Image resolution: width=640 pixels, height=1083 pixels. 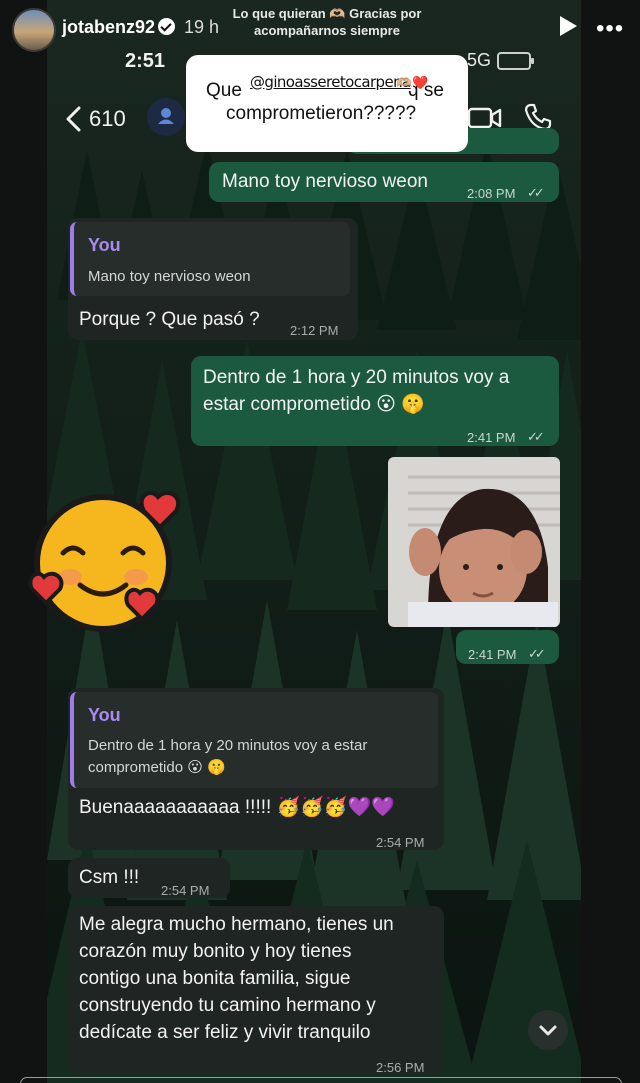 What do you see at coordinates (107, 119) in the screenshot?
I see `unread-count: 610` at bounding box center [107, 119].